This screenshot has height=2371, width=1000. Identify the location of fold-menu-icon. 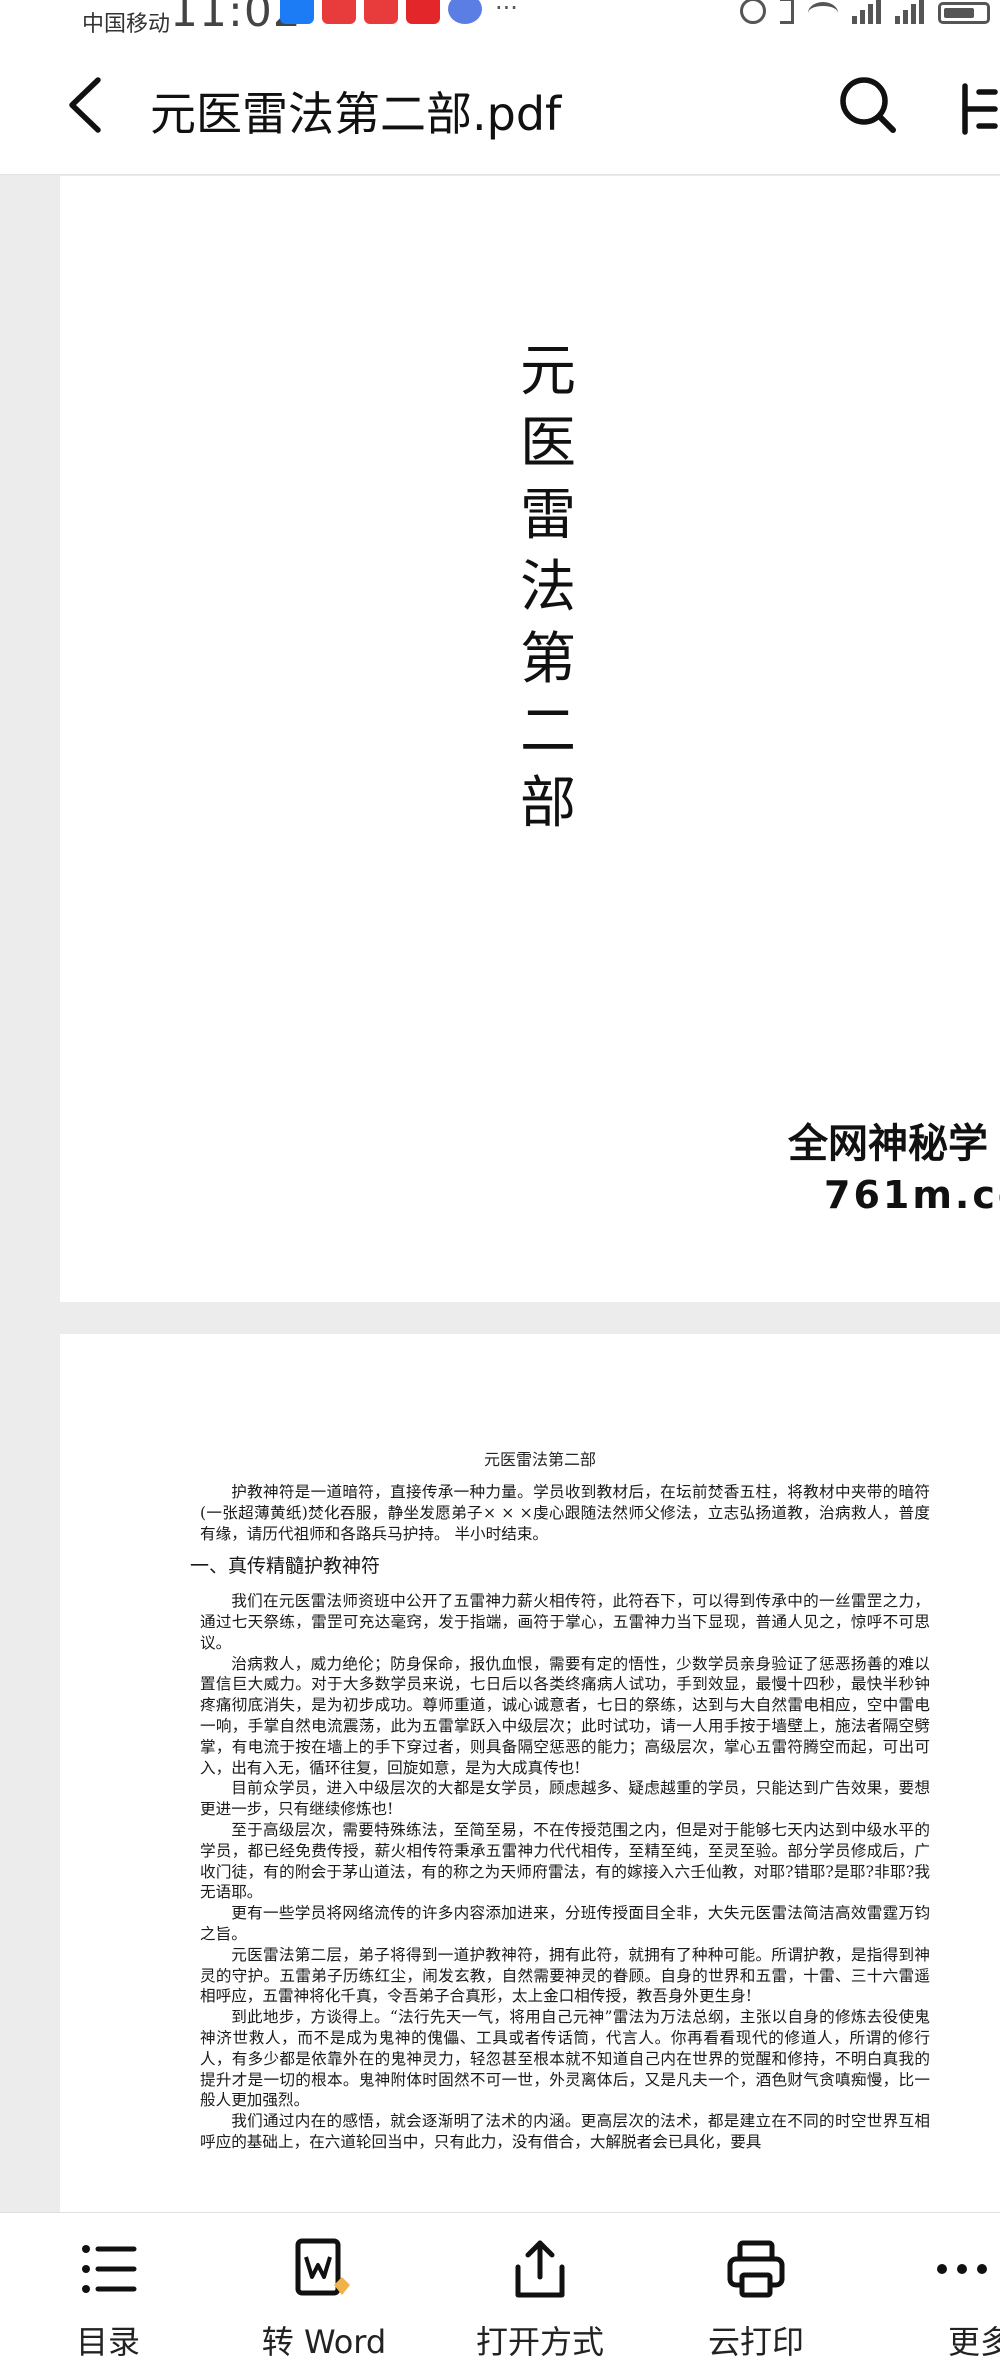
(980, 109).